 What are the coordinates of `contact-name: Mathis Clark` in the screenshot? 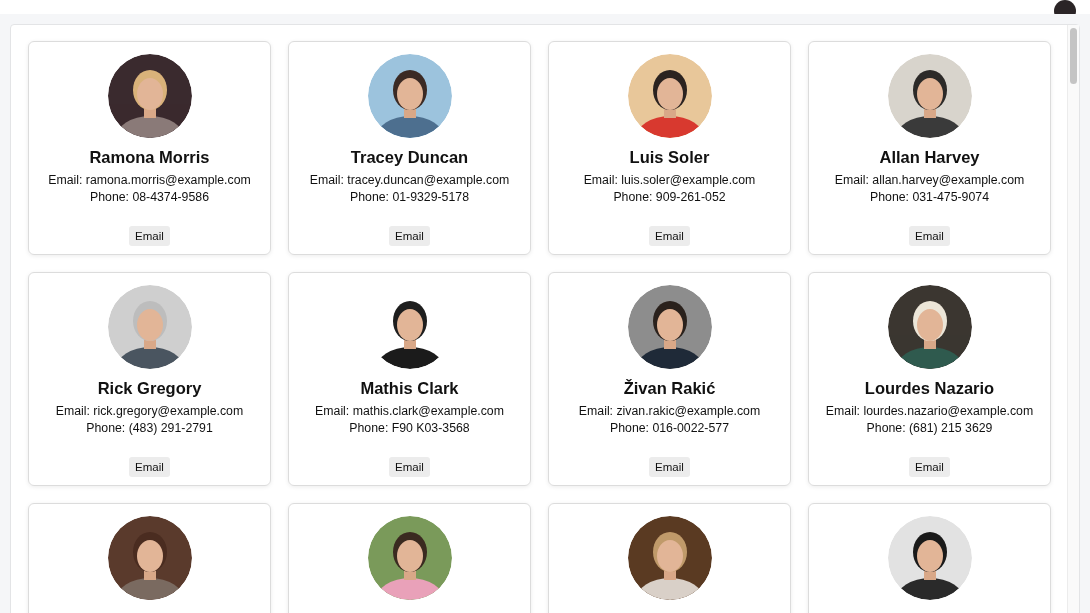 It's located at (409, 388).